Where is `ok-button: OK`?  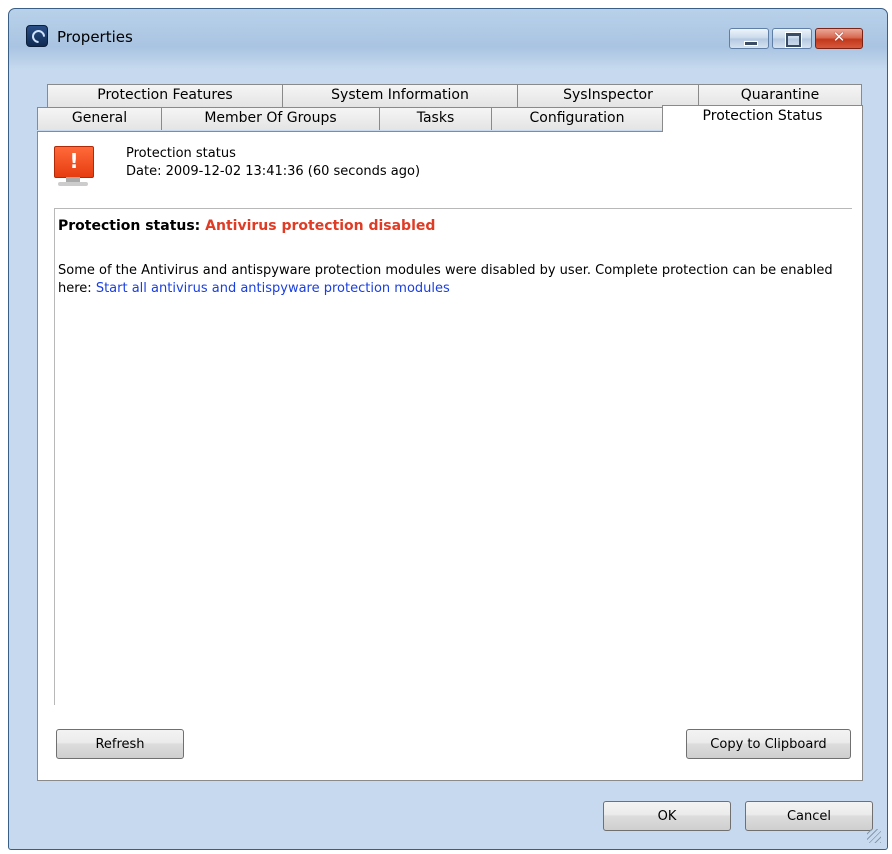
ok-button: OK is located at coordinates (667, 816).